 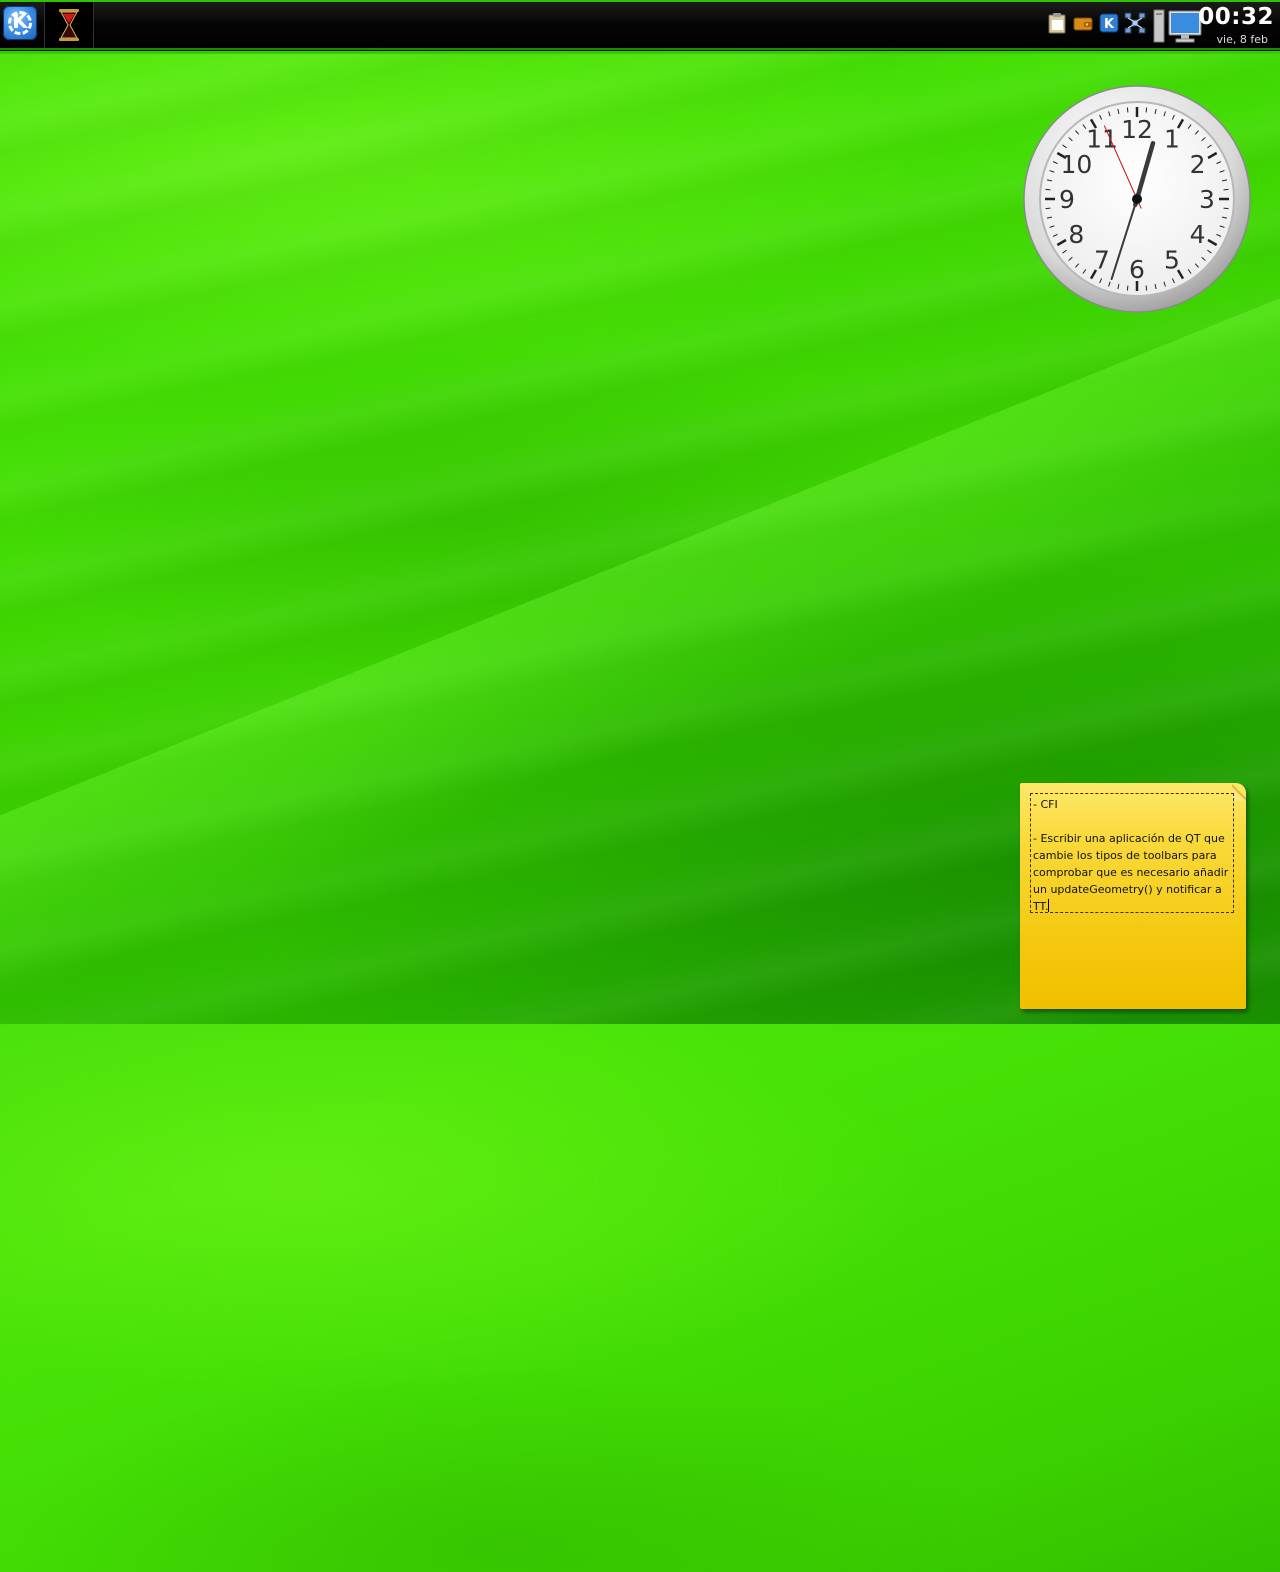 What do you see at coordinates (1236, 17) in the screenshot?
I see `panel-clock-time: 00:32` at bounding box center [1236, 17].